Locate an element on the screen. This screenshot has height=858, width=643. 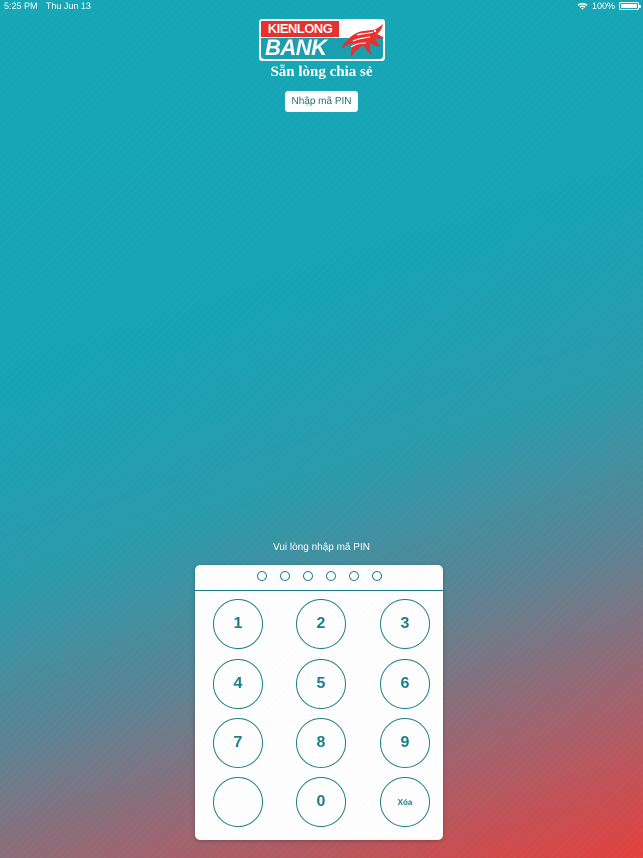
pin-prompt: Vui lòng nhập mã PIN is located at coordinates (321, 547).